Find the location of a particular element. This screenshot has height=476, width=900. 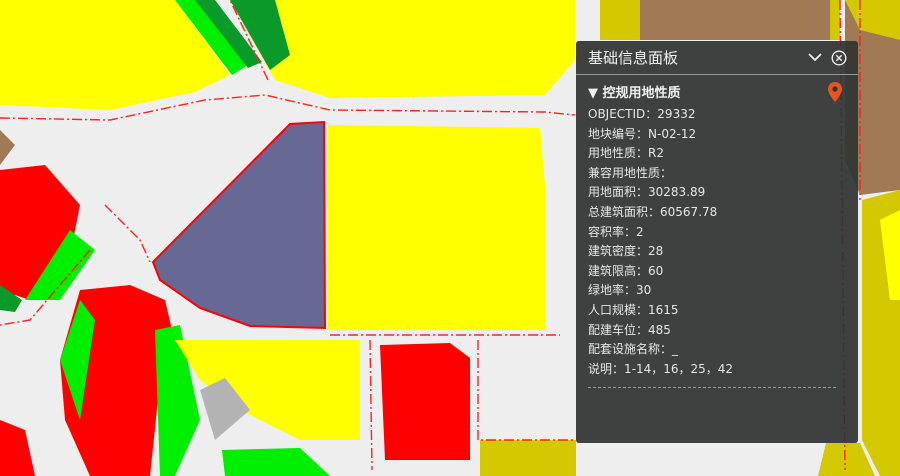

attribute-label: 绿地率： is located at coordinates (612, 290).